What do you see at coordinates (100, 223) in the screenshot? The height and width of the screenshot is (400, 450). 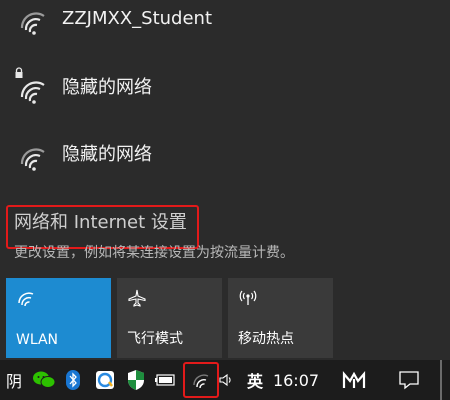 I see `network-settings-title: 网络和 Internet 设置` at bounding box center [100, 223].